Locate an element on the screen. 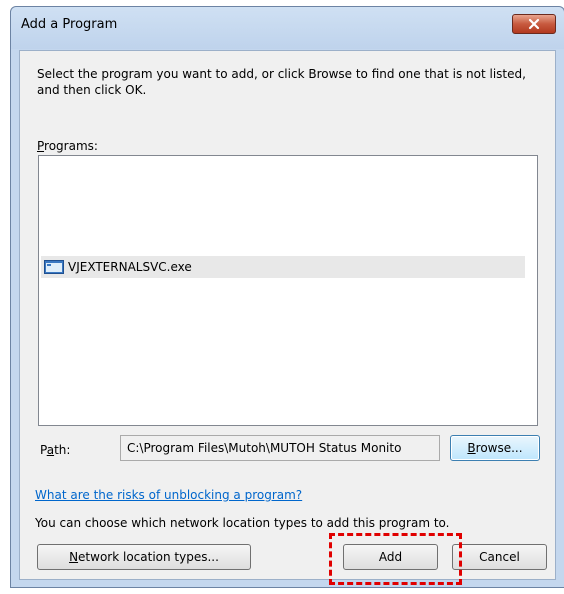 Image resolution: width=564 pixels, height=594 pixels. program-name: VJEXTERNALSVC.exe is located at coordinates (130, 267).